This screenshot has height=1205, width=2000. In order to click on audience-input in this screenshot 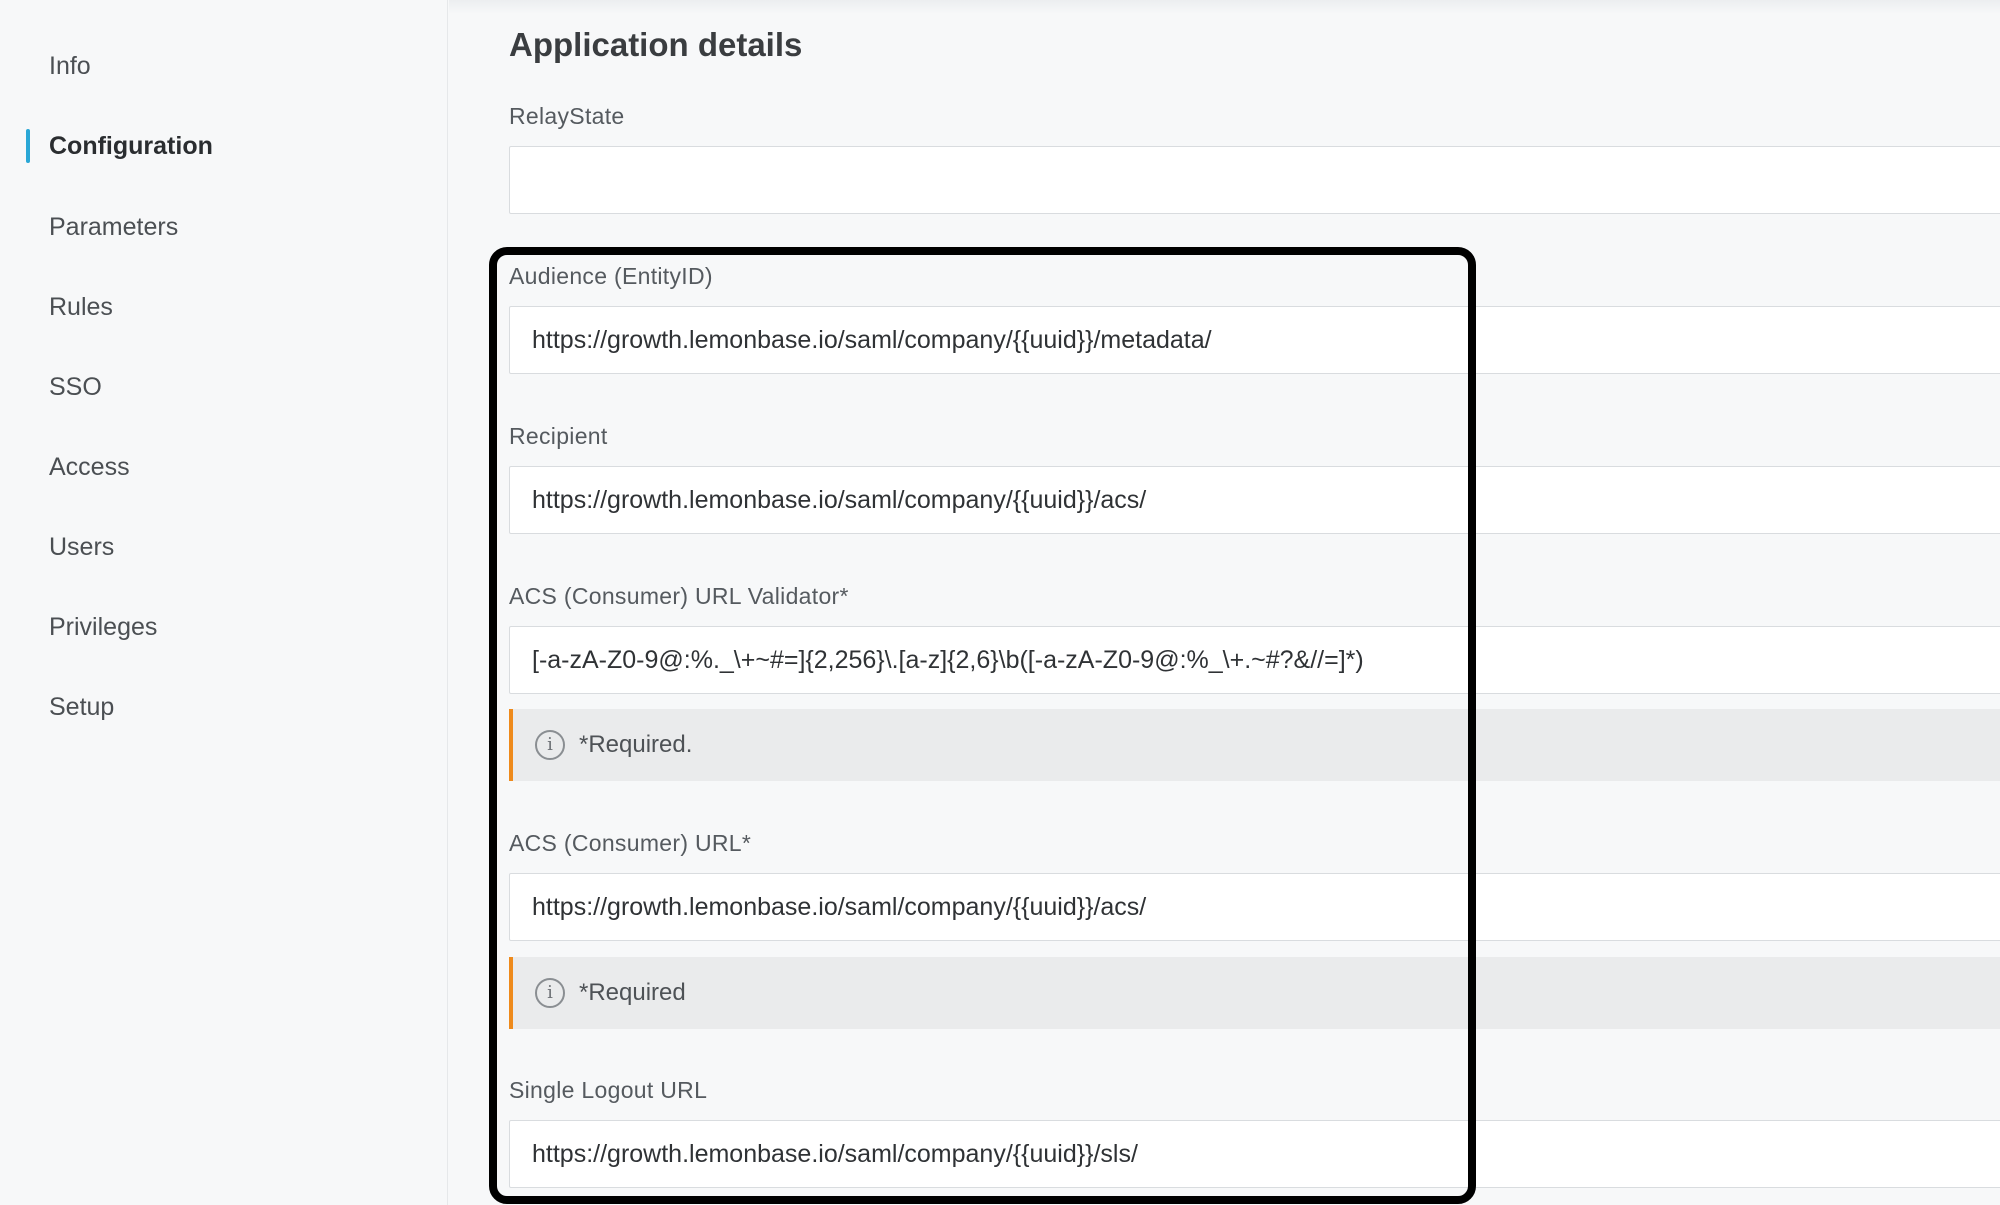, I will do `click(1254, 340)`.